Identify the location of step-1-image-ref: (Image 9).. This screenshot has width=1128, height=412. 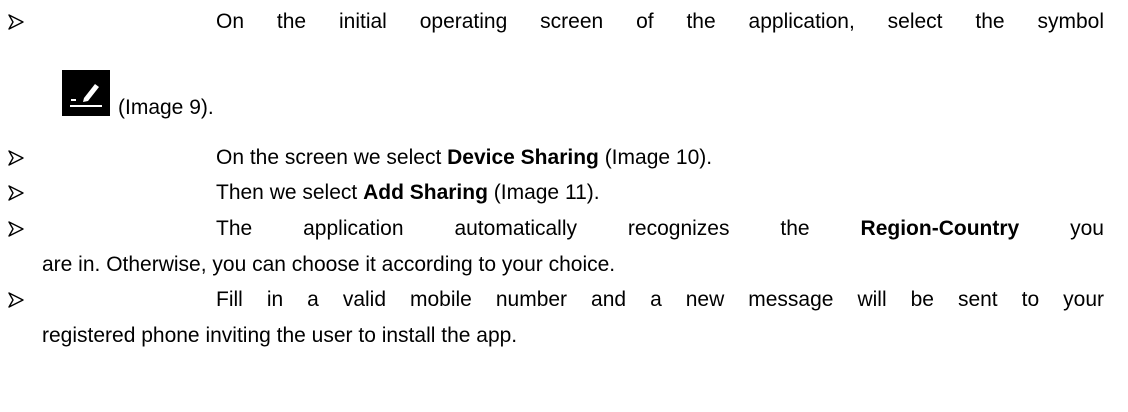
(166, 107).